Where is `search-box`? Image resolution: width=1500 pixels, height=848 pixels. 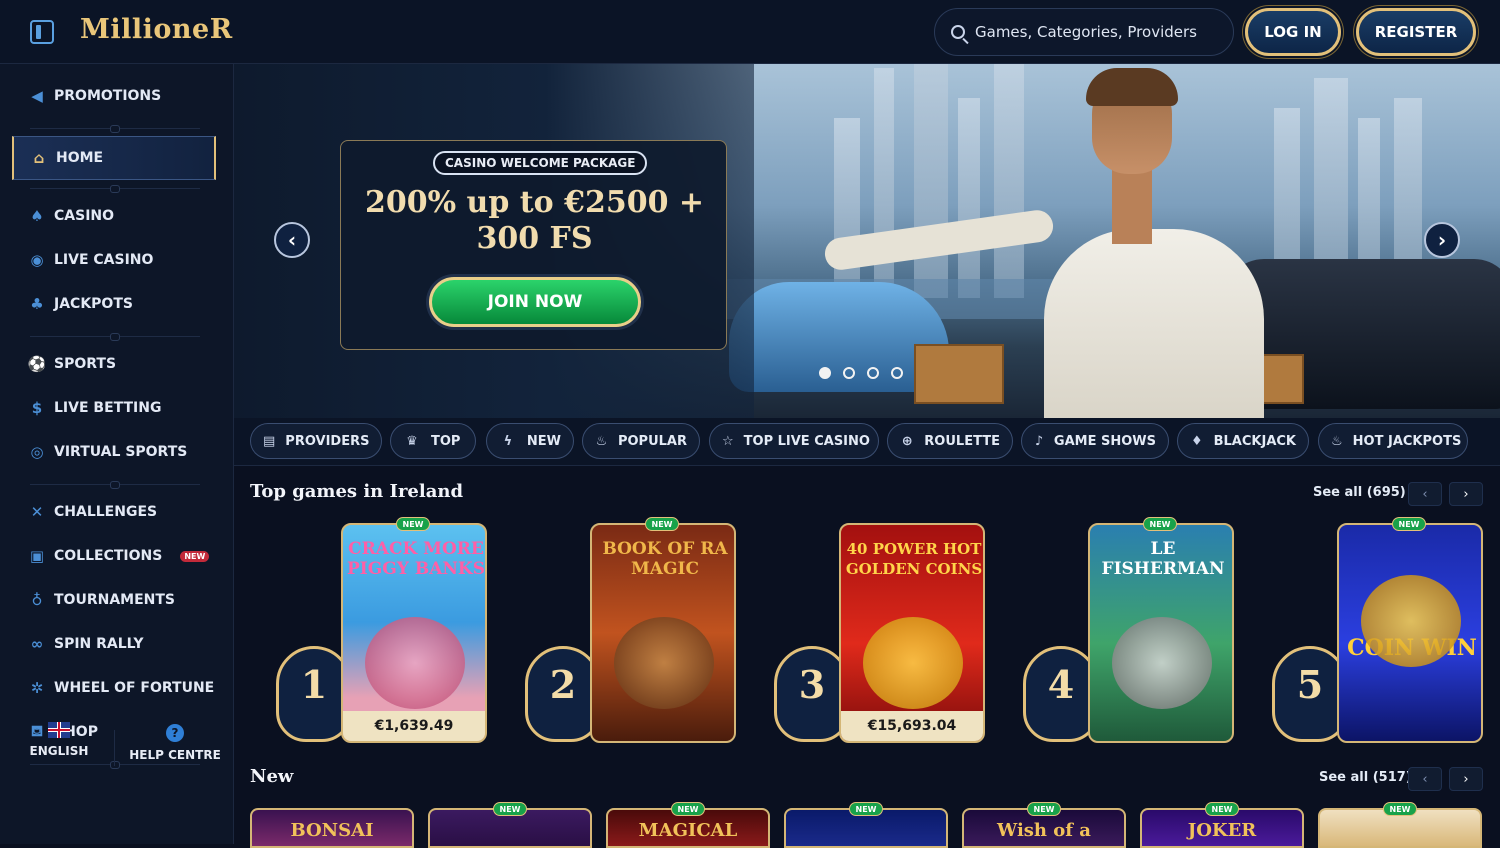 search-box is located at coordinates (1084, 32).